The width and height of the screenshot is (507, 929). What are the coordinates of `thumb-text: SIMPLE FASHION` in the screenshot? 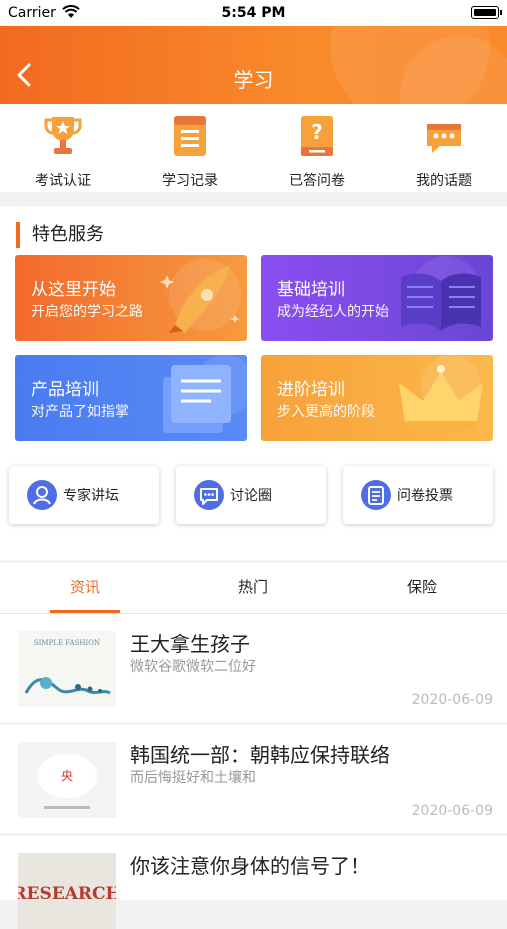 It's located at (67, 643).